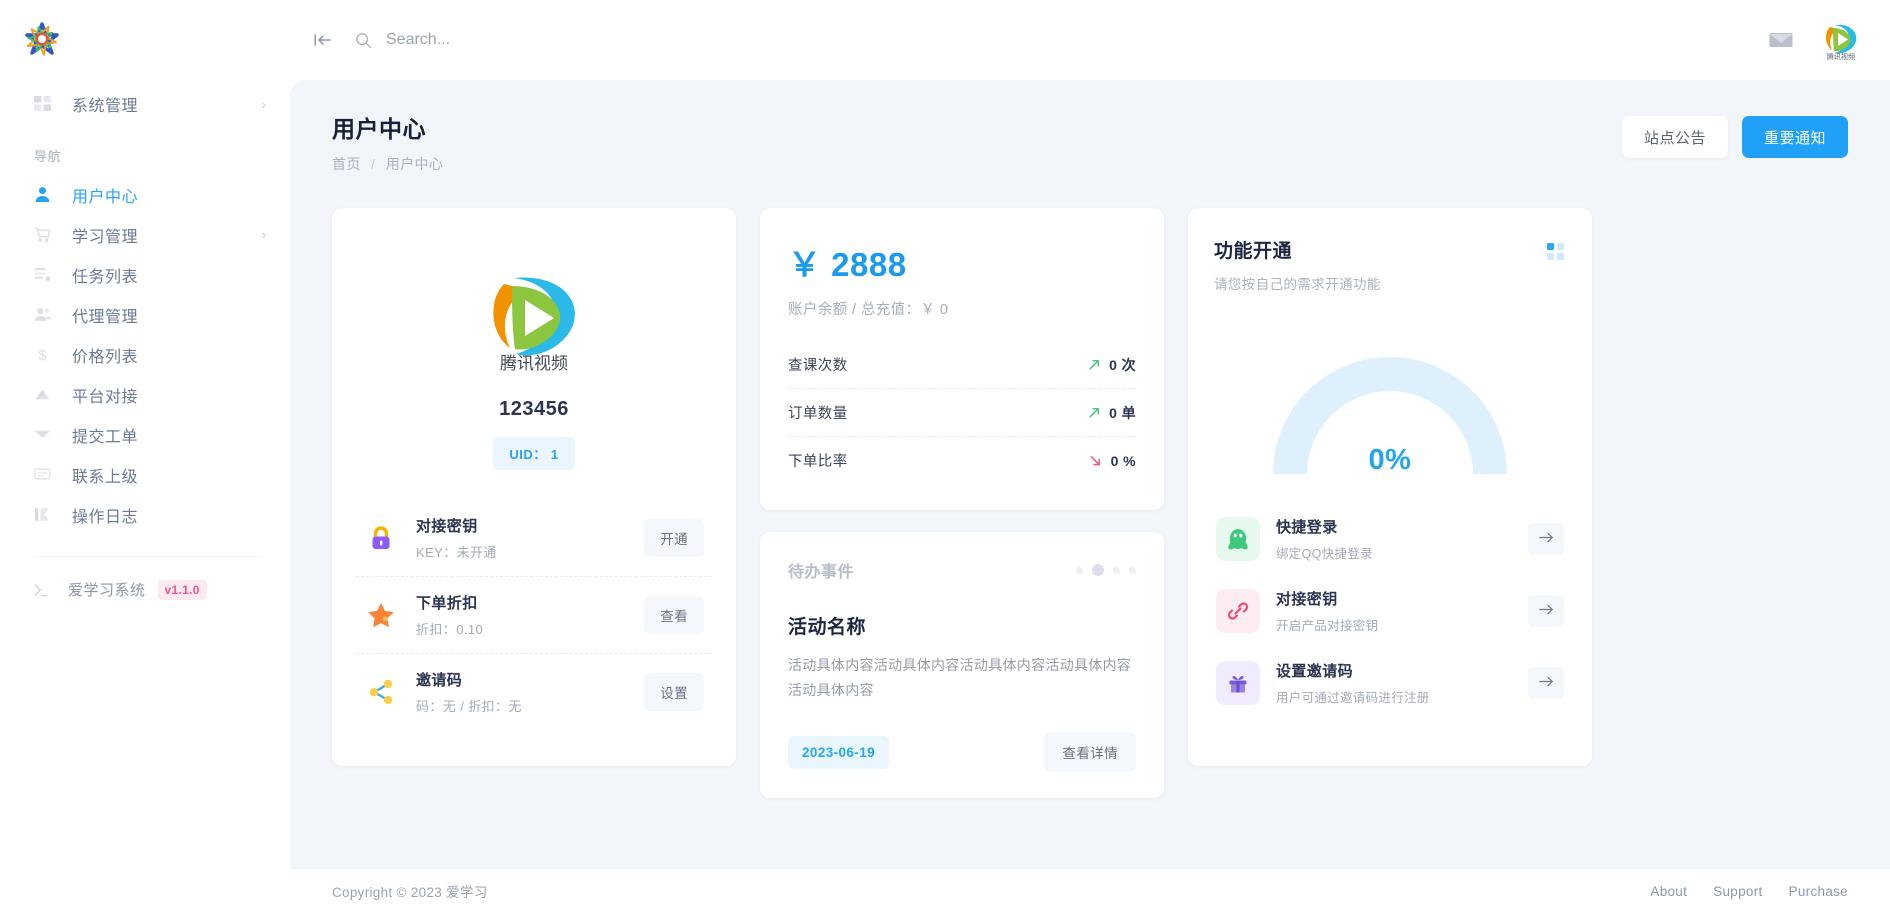  What do you see at coordinates (960, 677) in the screenshot?
I see `event-description: 活动具体内容活动具体内容活动具体内容活动具体内容活动具体内容` at bounding box center [960, 677].